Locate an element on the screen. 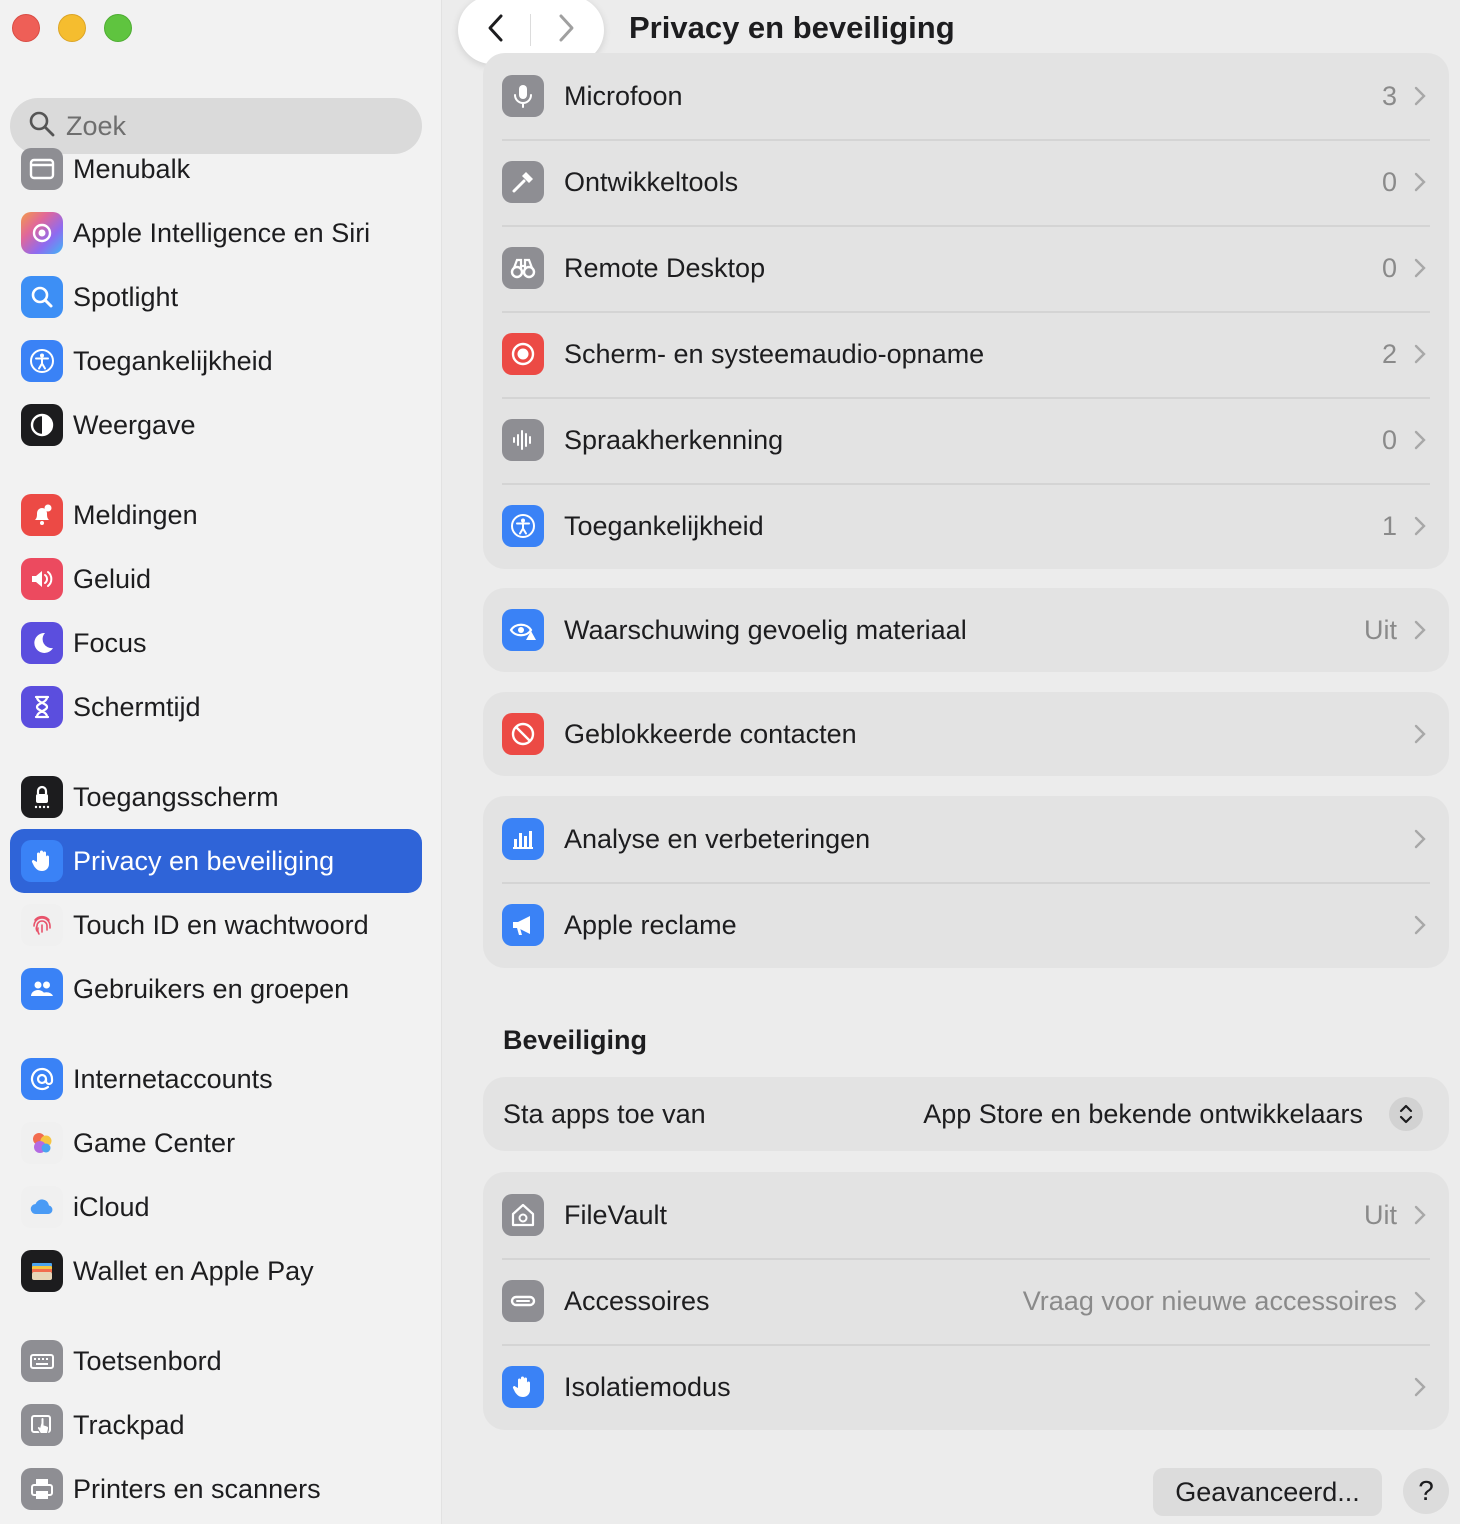  sidebar-item-label: Schermtijd is located at coordinates (137, 706).